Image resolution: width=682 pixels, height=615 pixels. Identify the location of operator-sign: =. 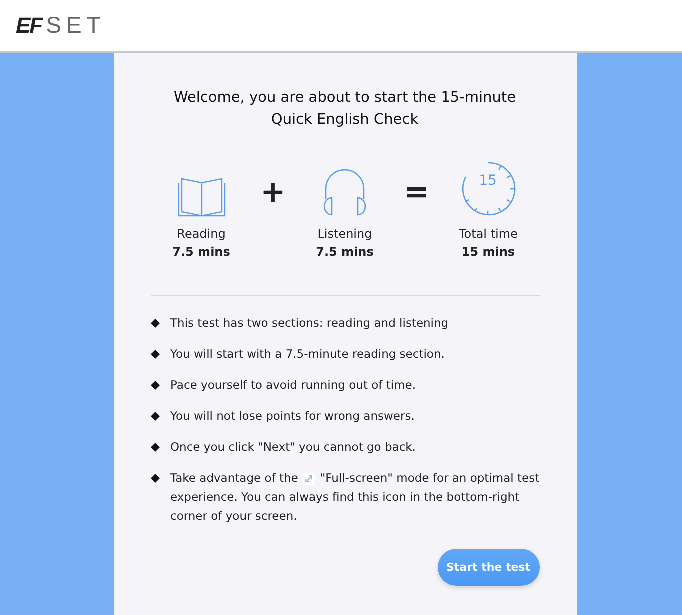
(417, 192).